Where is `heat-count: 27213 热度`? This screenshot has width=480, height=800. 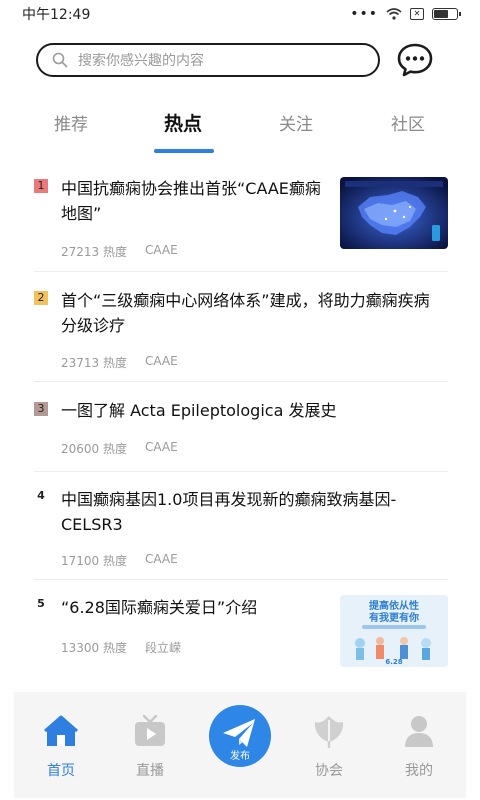
heat-count: 27213 热度 is located at coordinates (94, 252).